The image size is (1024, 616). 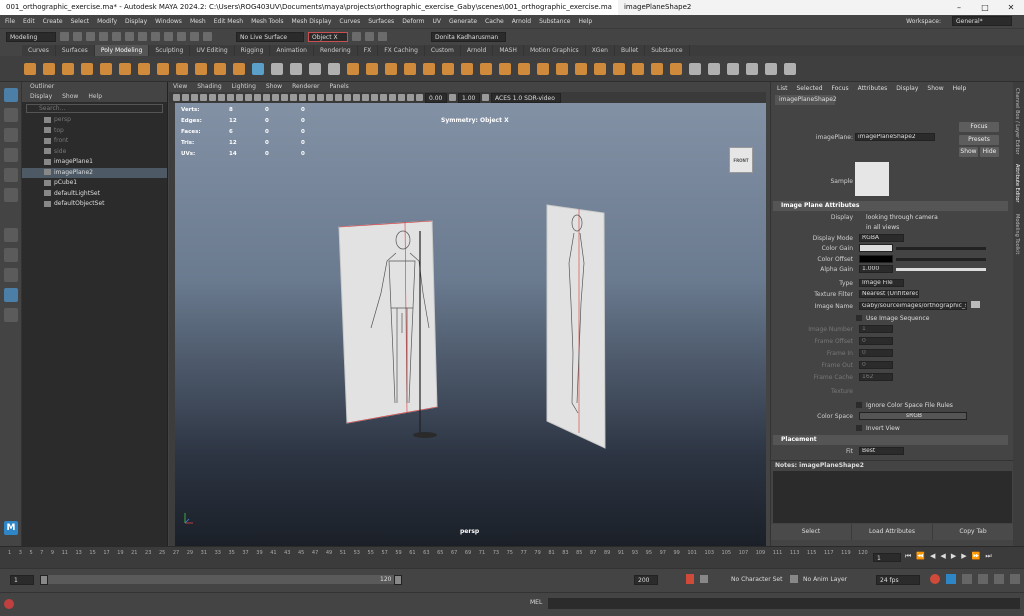 I want to click on current-frame-field: 1, so click(x=887, y=557).